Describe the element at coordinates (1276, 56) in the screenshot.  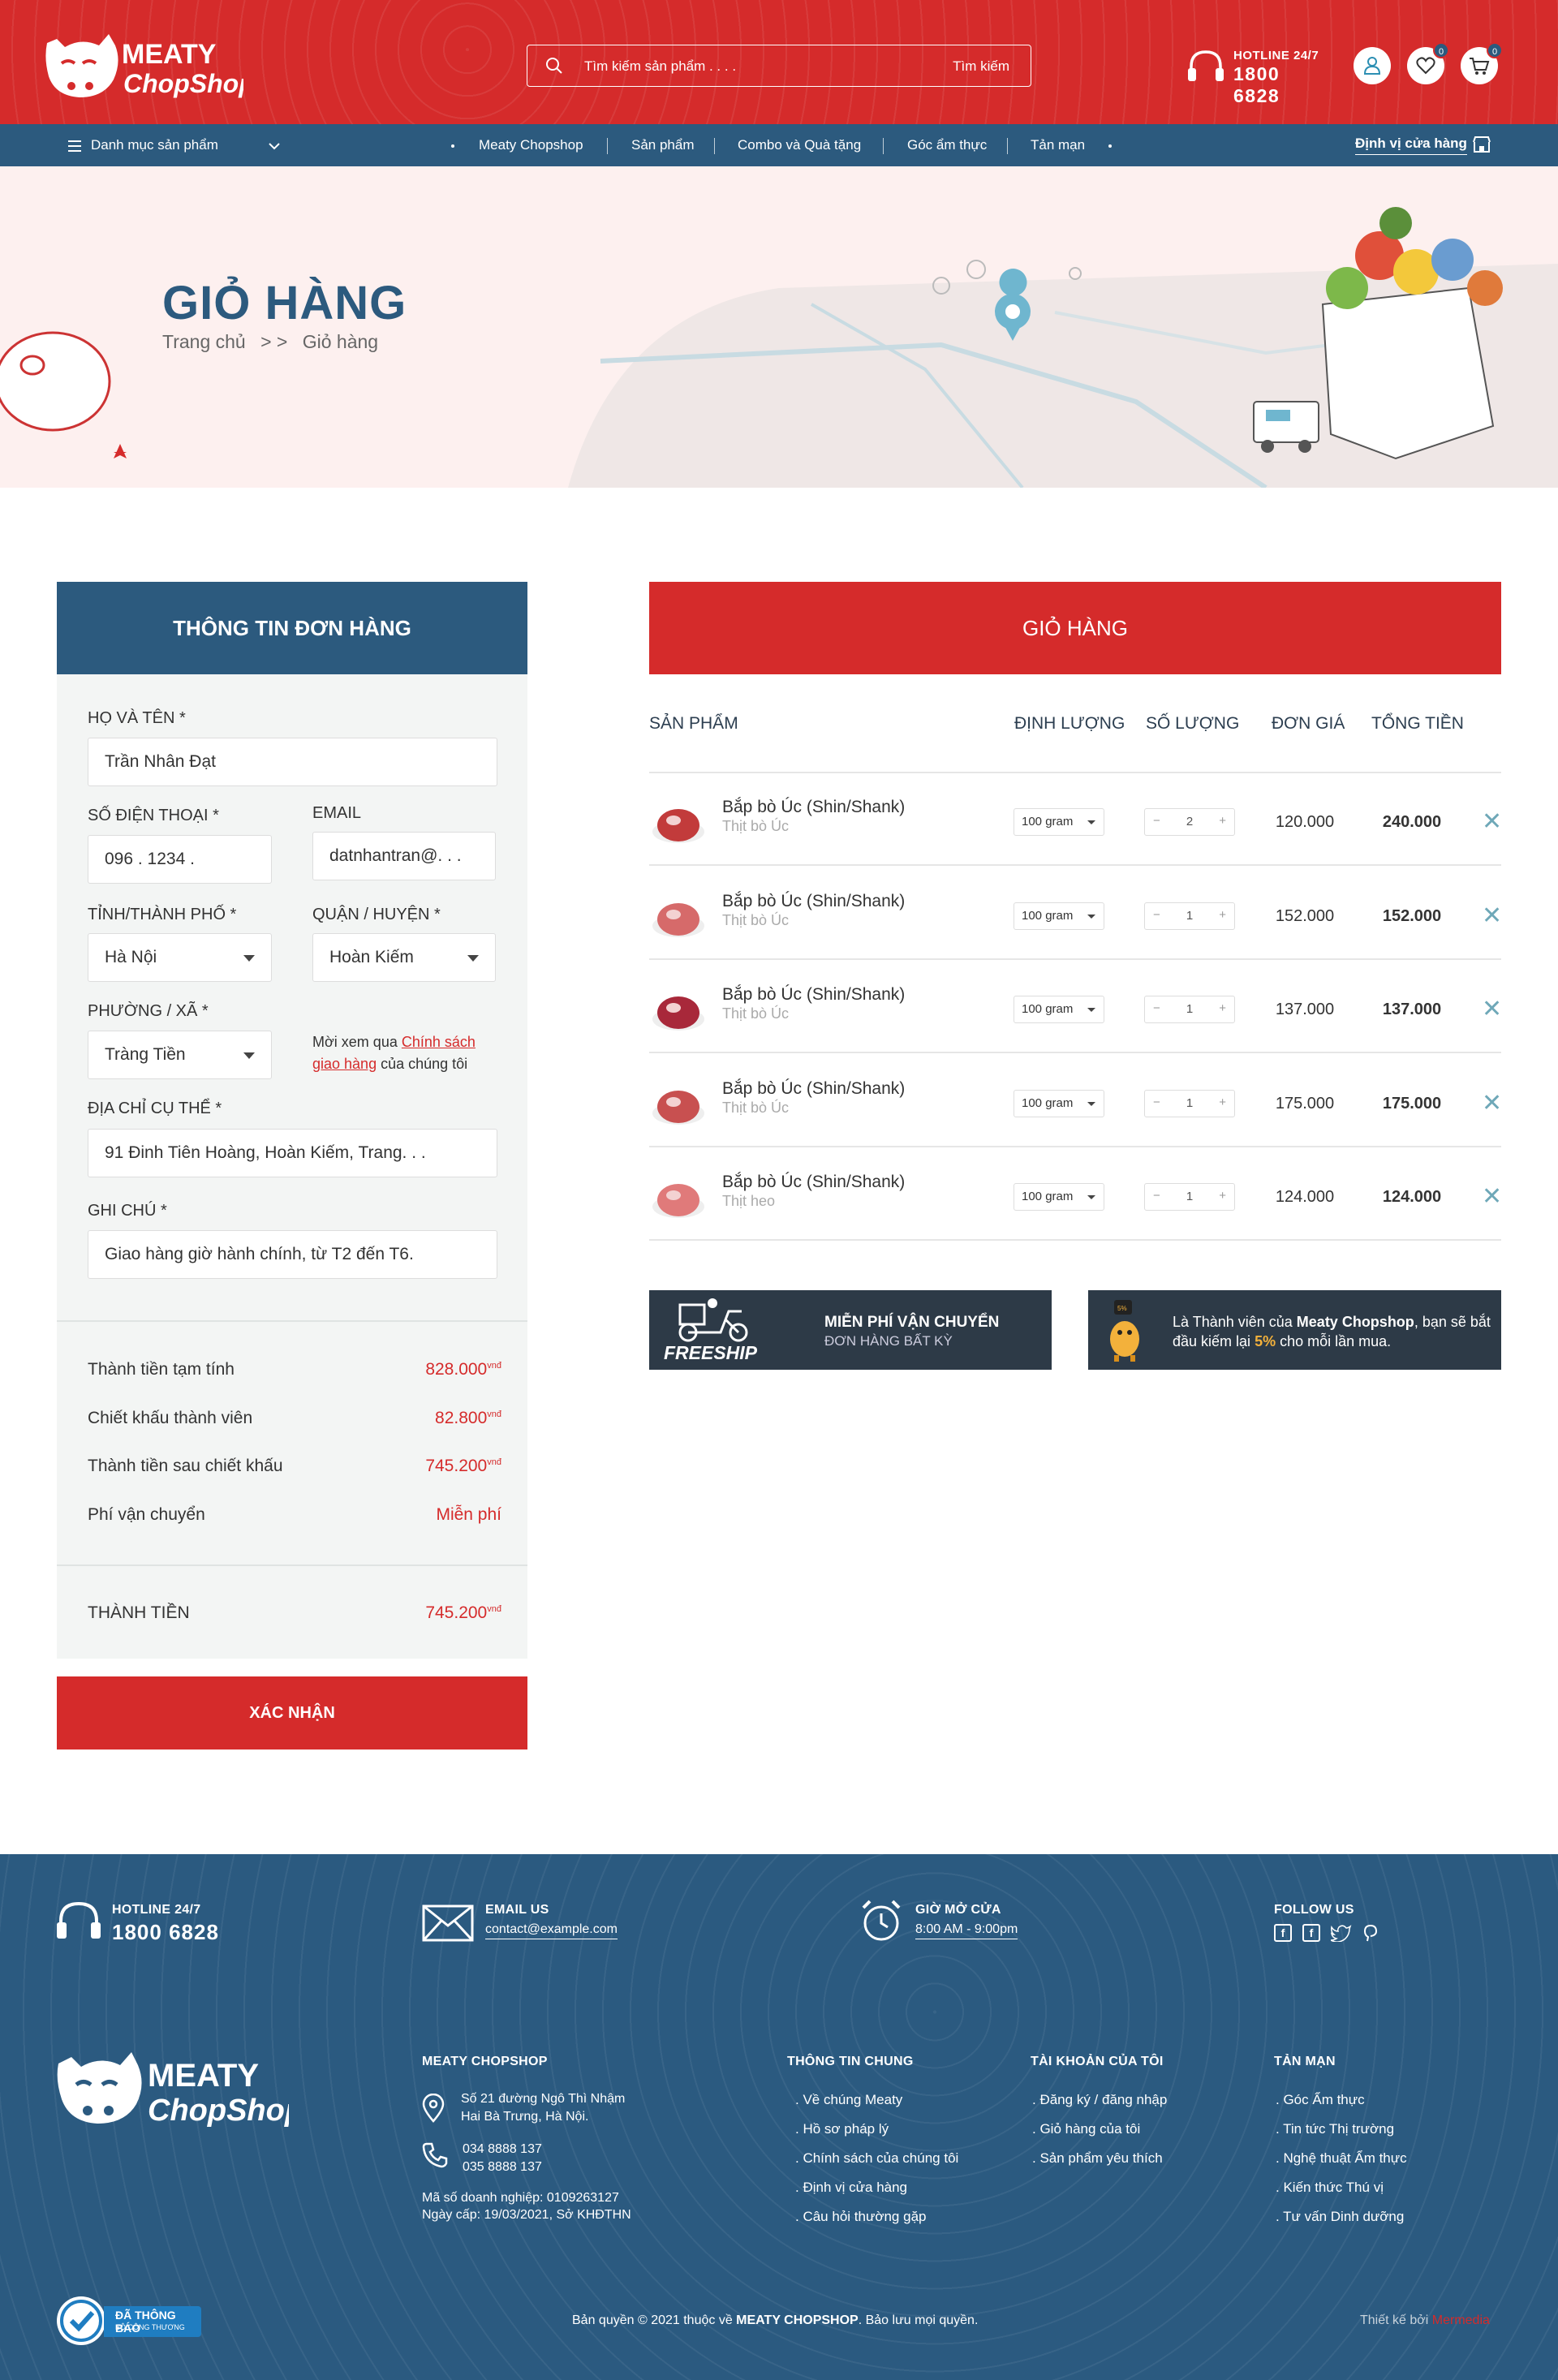
I see `hotline-label: HOTLINE 24/7` at that location.